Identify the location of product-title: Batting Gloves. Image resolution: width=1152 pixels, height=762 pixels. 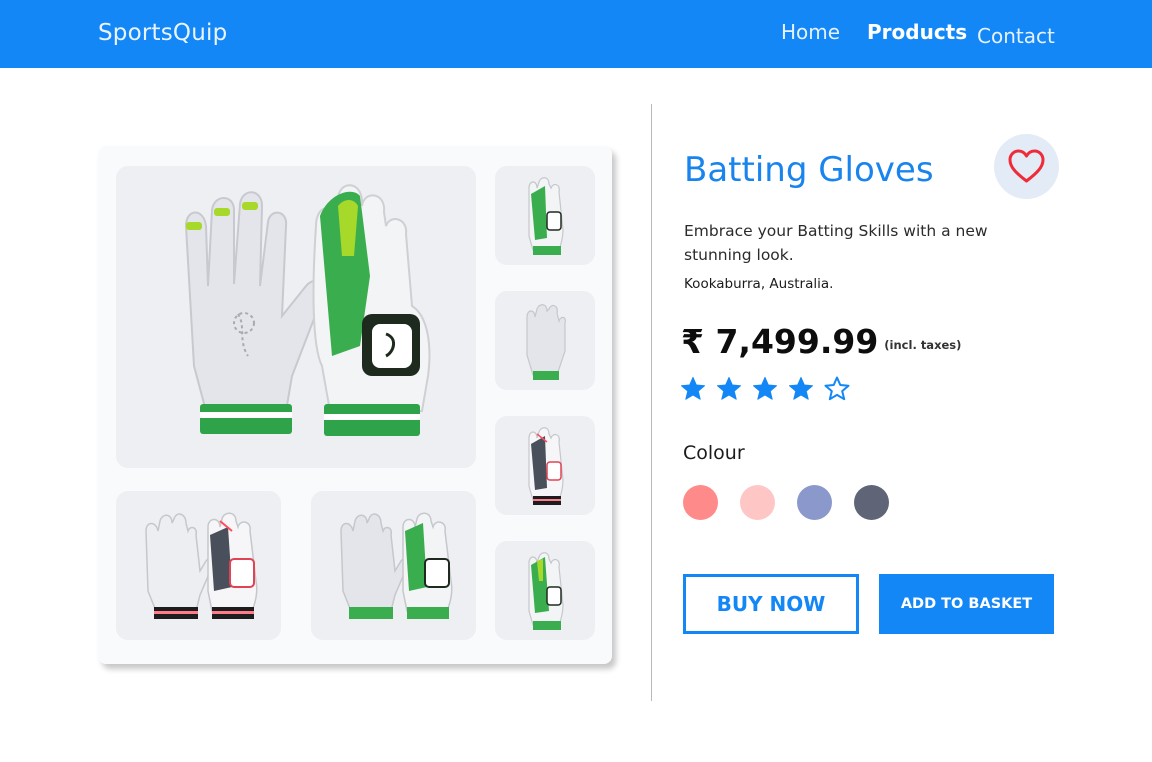
(809, 170).